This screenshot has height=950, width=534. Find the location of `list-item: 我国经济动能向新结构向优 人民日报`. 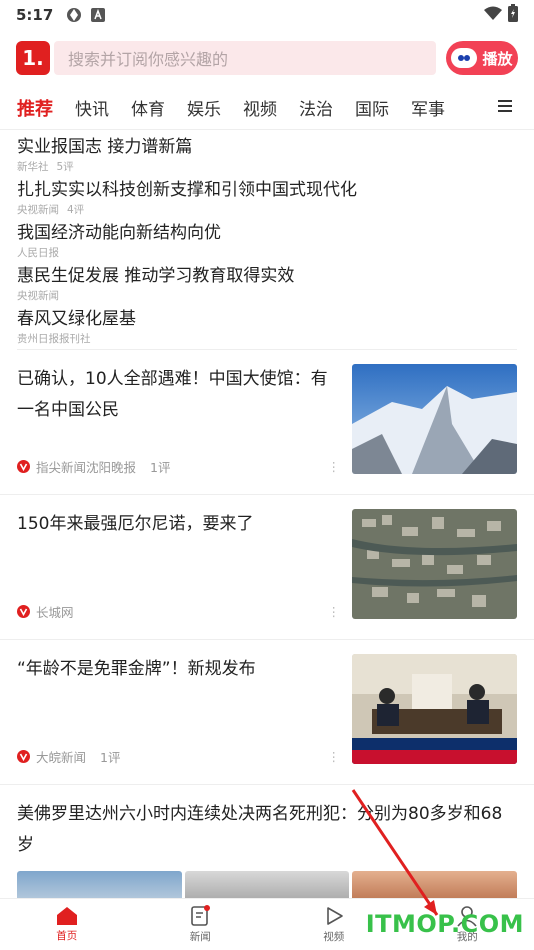

list-item: 我国经济动能向新结构向优 人民日报 is located at coordinates (267, 240).